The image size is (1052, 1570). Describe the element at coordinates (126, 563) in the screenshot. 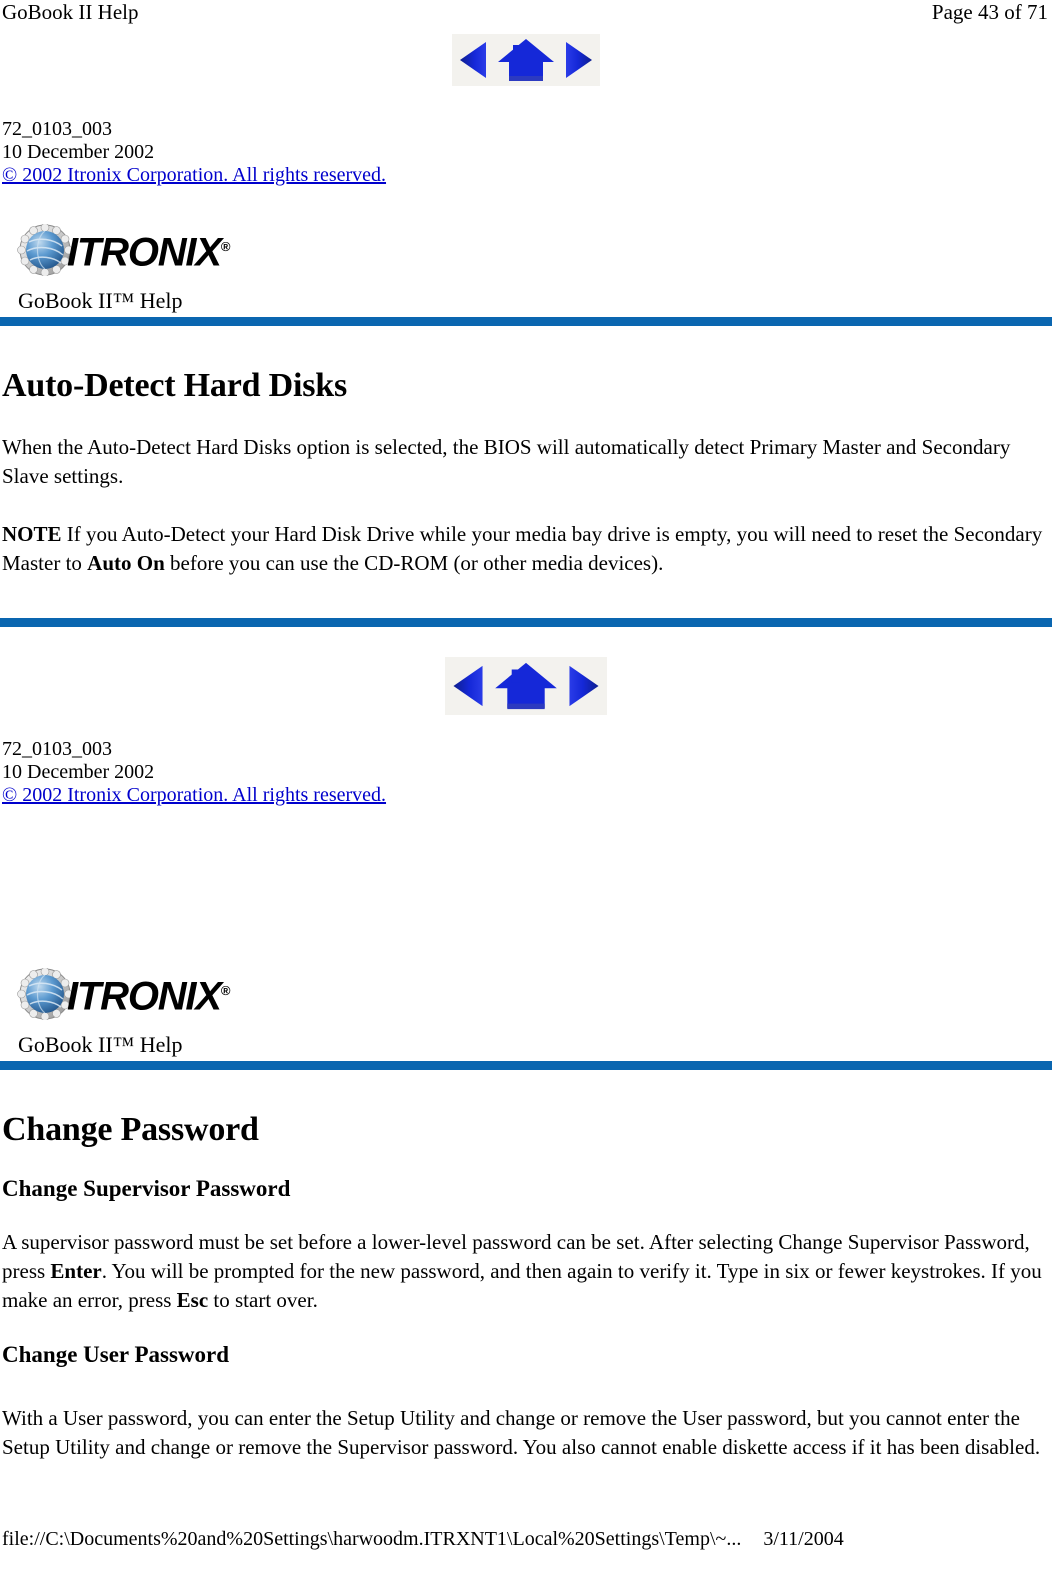

I see `note-bold-value: Auto On` at that location.